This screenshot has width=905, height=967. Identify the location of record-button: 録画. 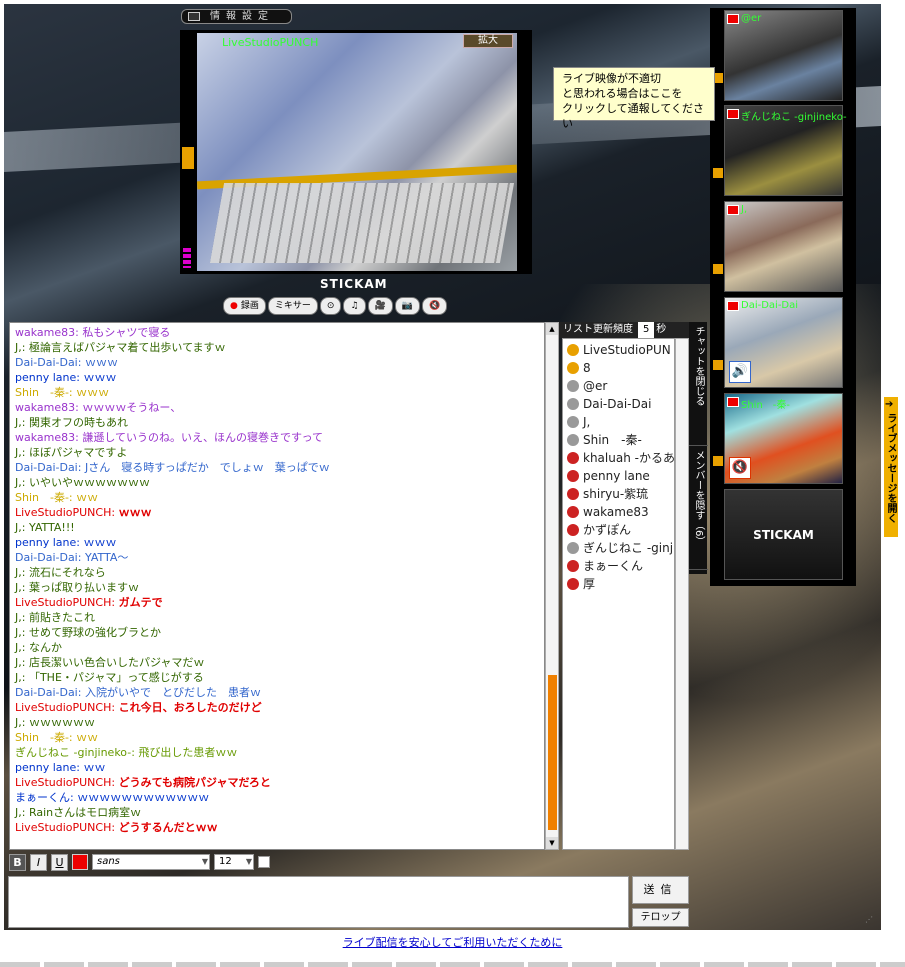
(244, 306).